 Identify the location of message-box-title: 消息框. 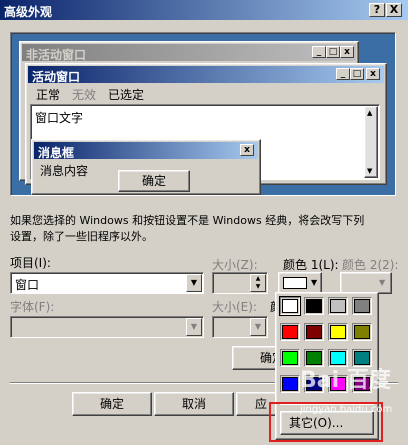
(56, 153).